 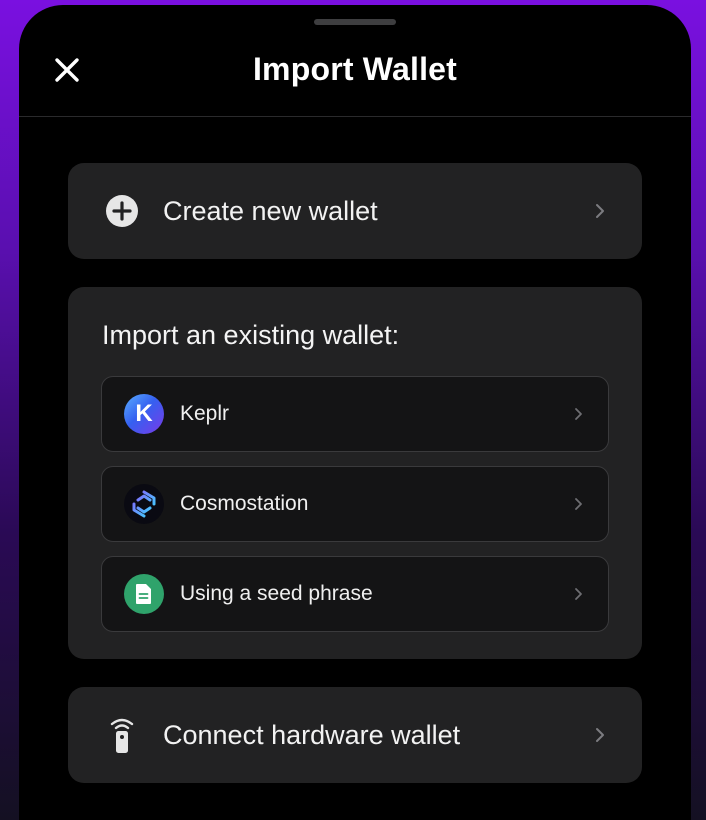 What do you see at coordinates (355, 22) in the screenshot?
I see `sheet-grabber` at bounding box center [355, 22].